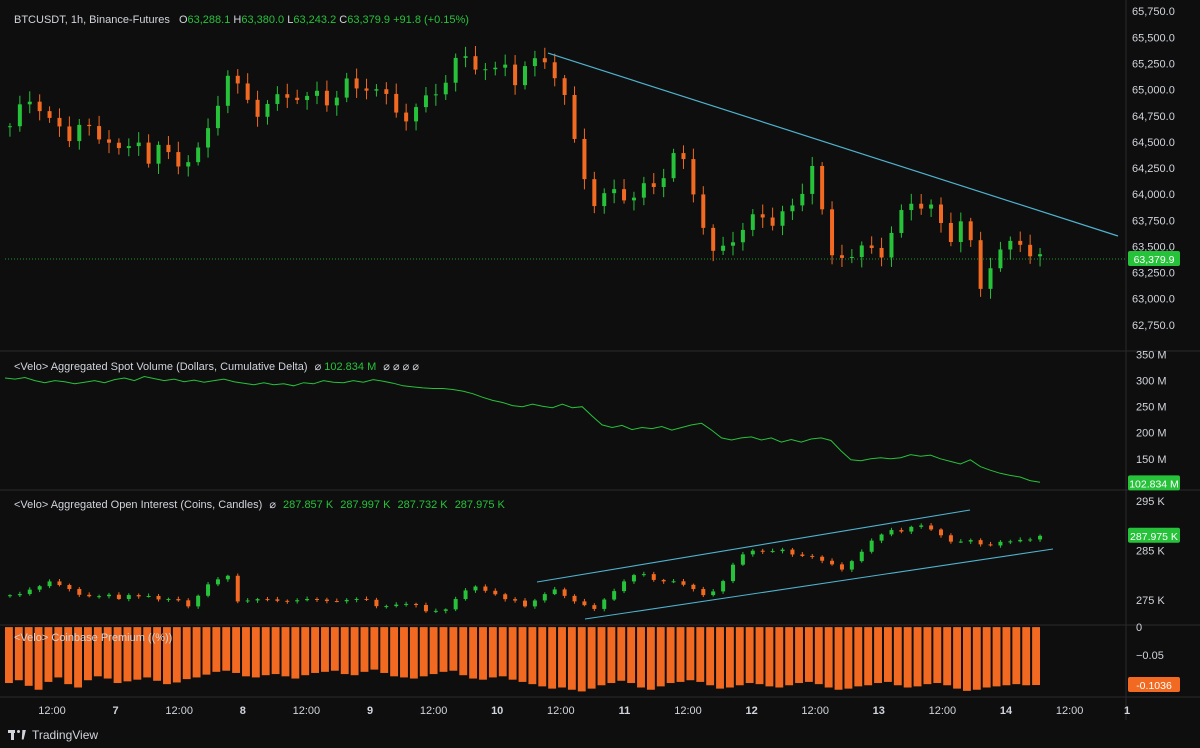  I want to click on brand-label: TradingView, so click(65, 735).